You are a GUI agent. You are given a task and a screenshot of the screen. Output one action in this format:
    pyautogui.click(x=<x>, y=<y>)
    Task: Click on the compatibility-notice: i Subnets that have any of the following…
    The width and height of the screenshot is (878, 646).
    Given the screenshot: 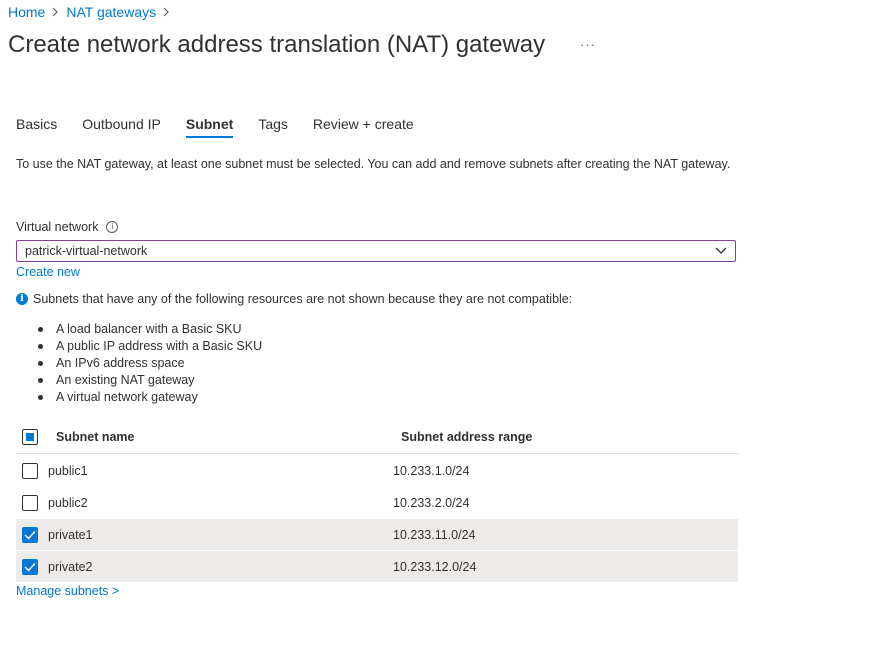 What is the action you would take?
    pyautogui.click(x=294, y=299)
    